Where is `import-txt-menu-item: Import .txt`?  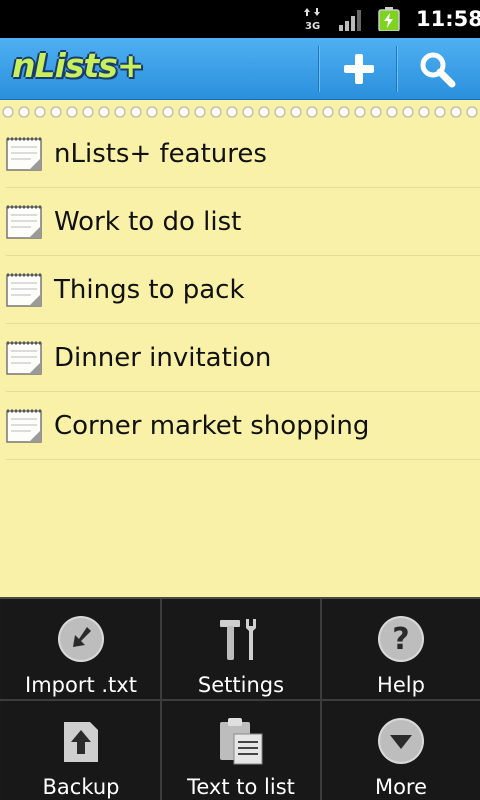
import-txt-menu-item: Import .txt is located at coordinates (81, 649).